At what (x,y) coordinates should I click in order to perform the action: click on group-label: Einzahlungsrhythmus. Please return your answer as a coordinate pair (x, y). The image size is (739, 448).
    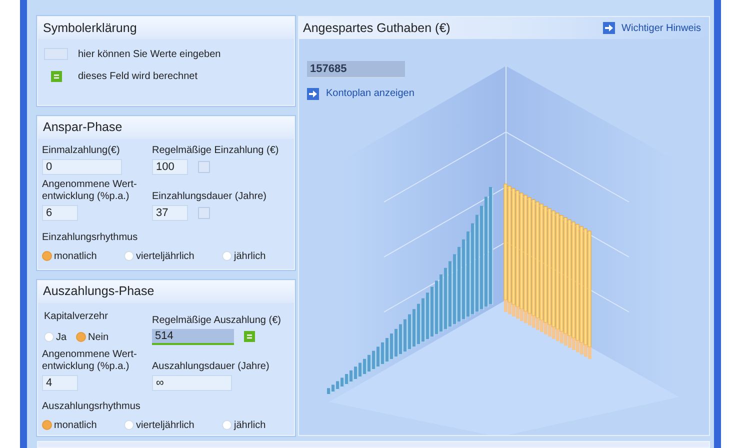
    Looking at the image, I should click on (90, 237).